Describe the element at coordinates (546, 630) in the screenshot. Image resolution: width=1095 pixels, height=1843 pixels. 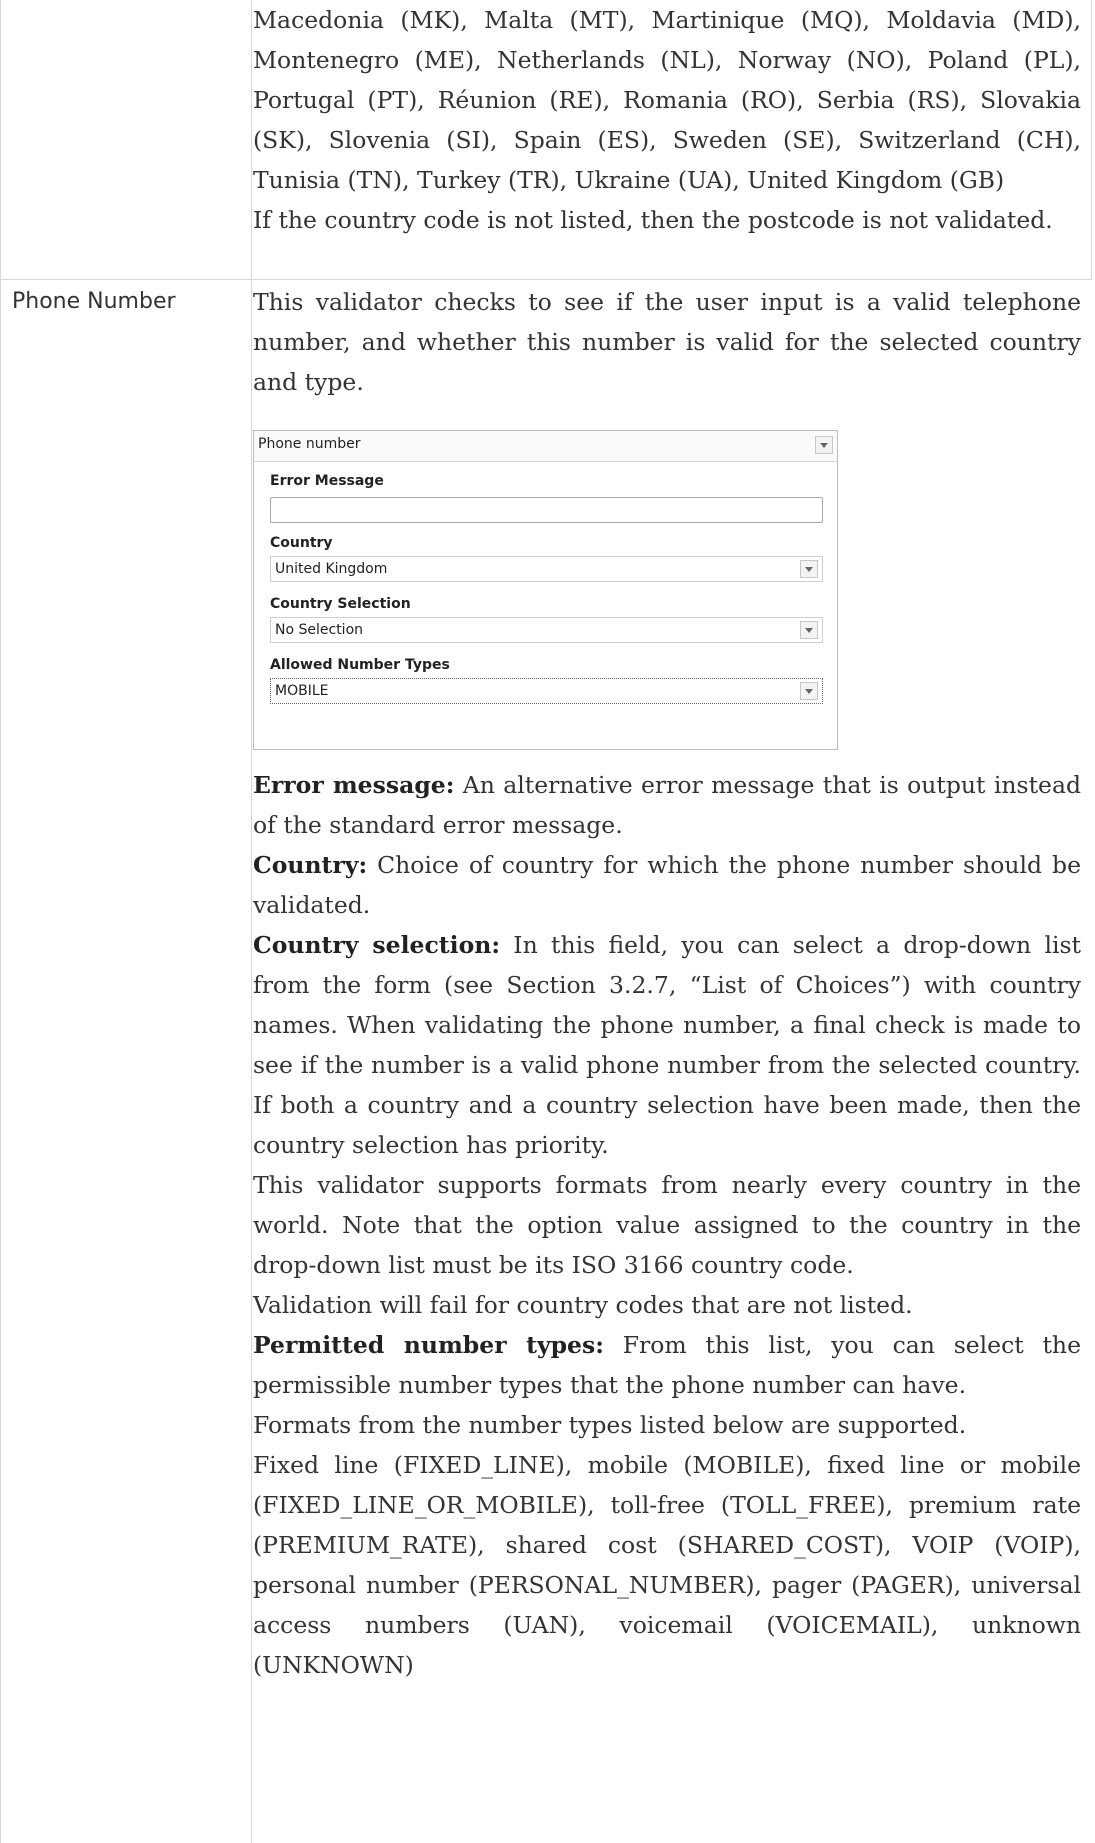
I see `country-selection-select: No Selection` at that location.